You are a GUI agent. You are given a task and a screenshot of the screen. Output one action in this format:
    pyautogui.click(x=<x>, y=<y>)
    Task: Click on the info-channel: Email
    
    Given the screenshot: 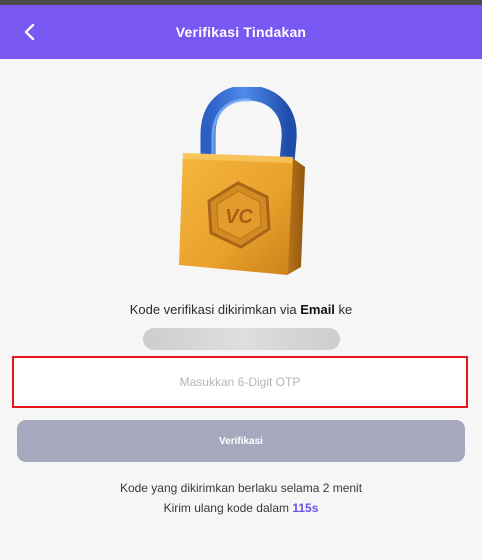 What is the action you would take?
    pyautogui.click(x=317, y=309)
    